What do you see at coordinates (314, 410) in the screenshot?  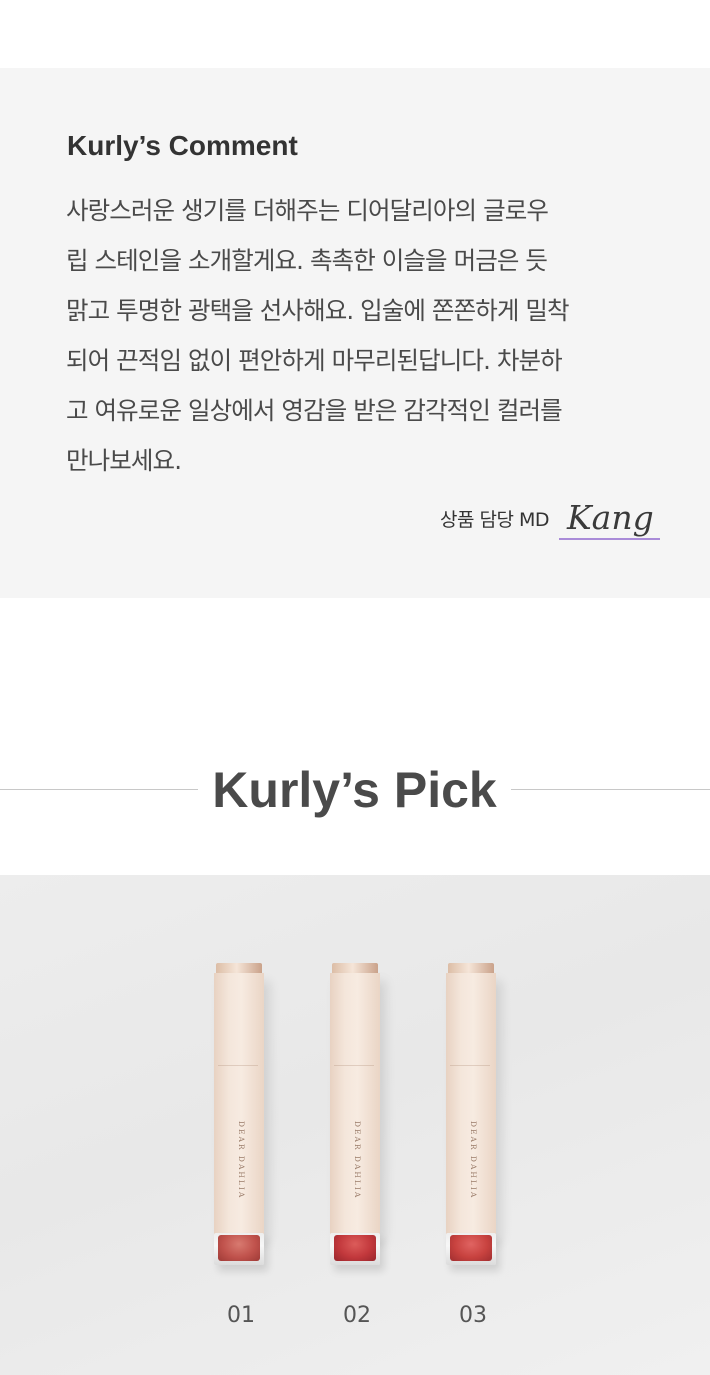 I see `comment-line: 고 여유로운 일상에서 영감을 받은 감각적인 컬러를` at bounding box center [314, 410].